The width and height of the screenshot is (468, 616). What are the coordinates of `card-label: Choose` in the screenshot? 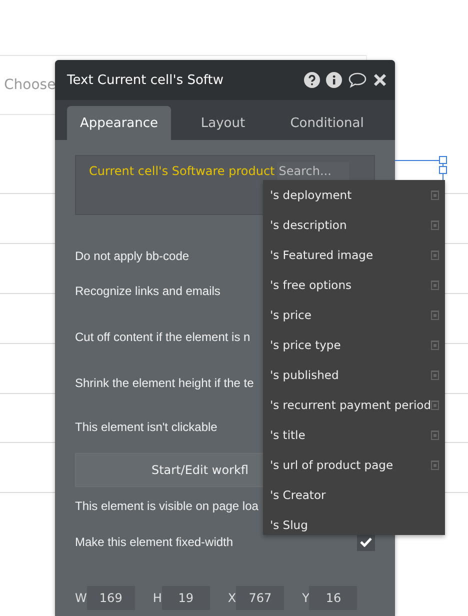 It's located at (30, 85).